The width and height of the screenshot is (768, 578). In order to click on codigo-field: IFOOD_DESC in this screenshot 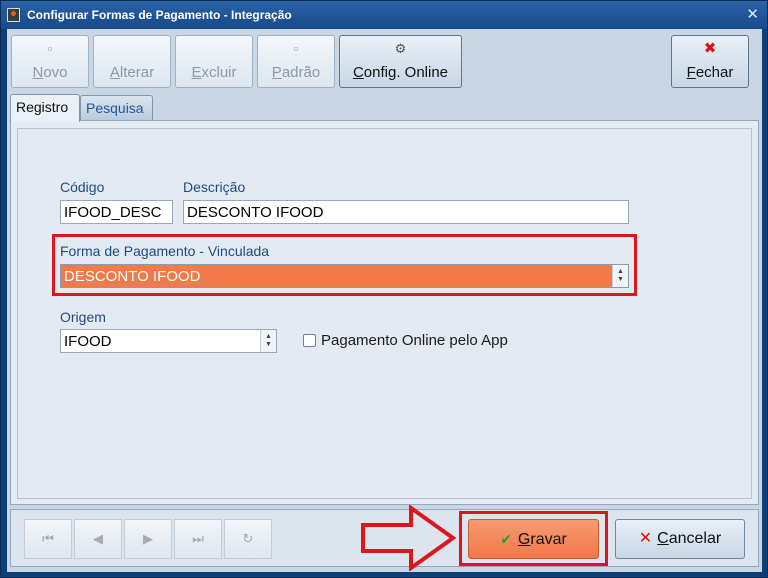, I will do `click(116, 212)`.